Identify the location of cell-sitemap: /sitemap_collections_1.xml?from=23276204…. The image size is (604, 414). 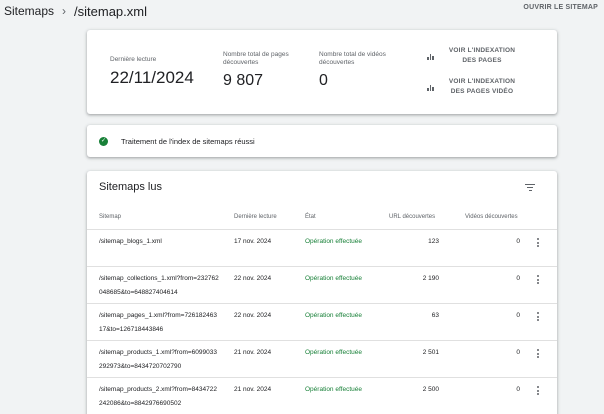
(159, 285).